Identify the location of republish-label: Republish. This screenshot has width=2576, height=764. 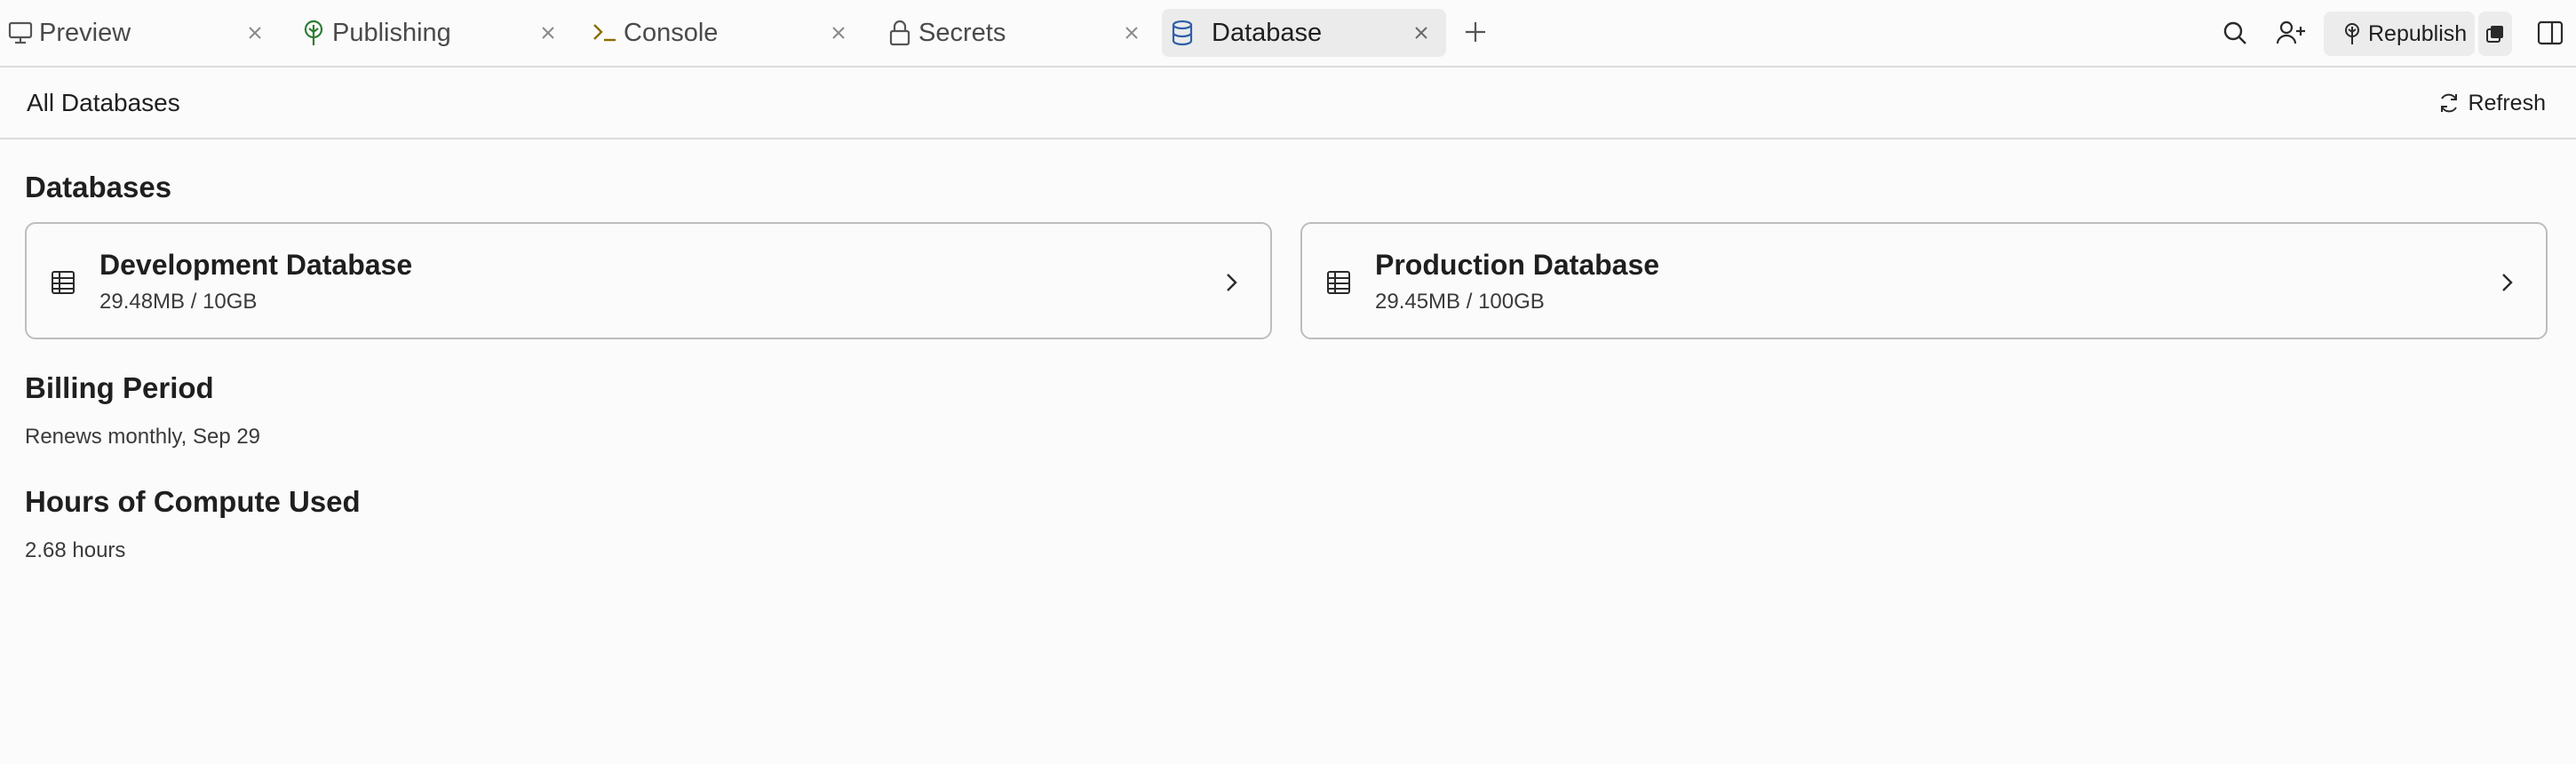
(2418, 33).